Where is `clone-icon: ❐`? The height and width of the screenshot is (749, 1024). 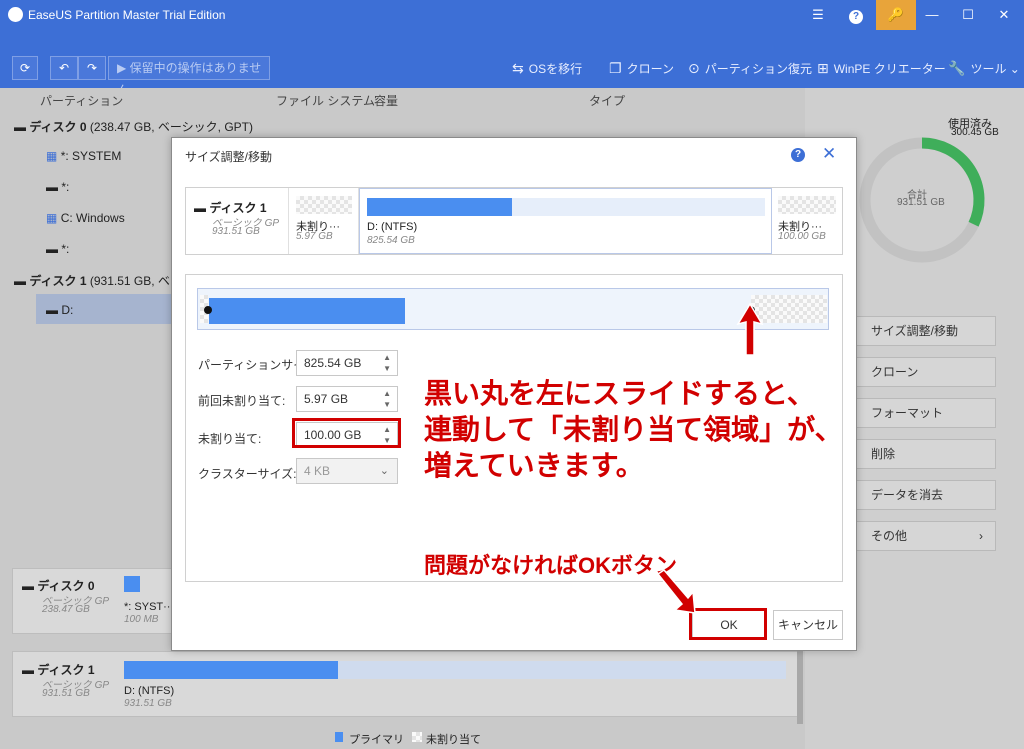 clone-icon: ❐ is located at coordinates (615, 68).